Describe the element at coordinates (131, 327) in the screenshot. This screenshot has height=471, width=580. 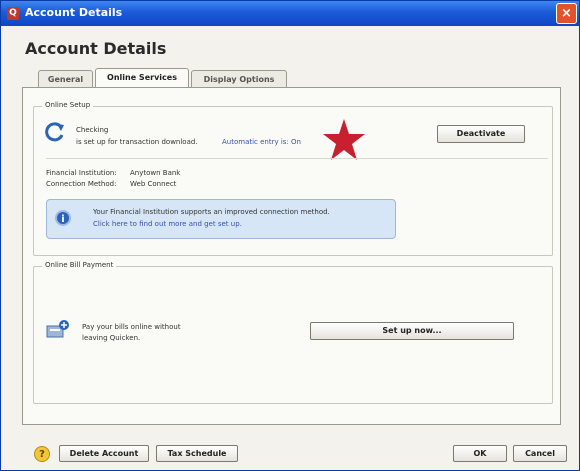
I see `bill-pay-text-line1: Pay your bills online without` at that location.